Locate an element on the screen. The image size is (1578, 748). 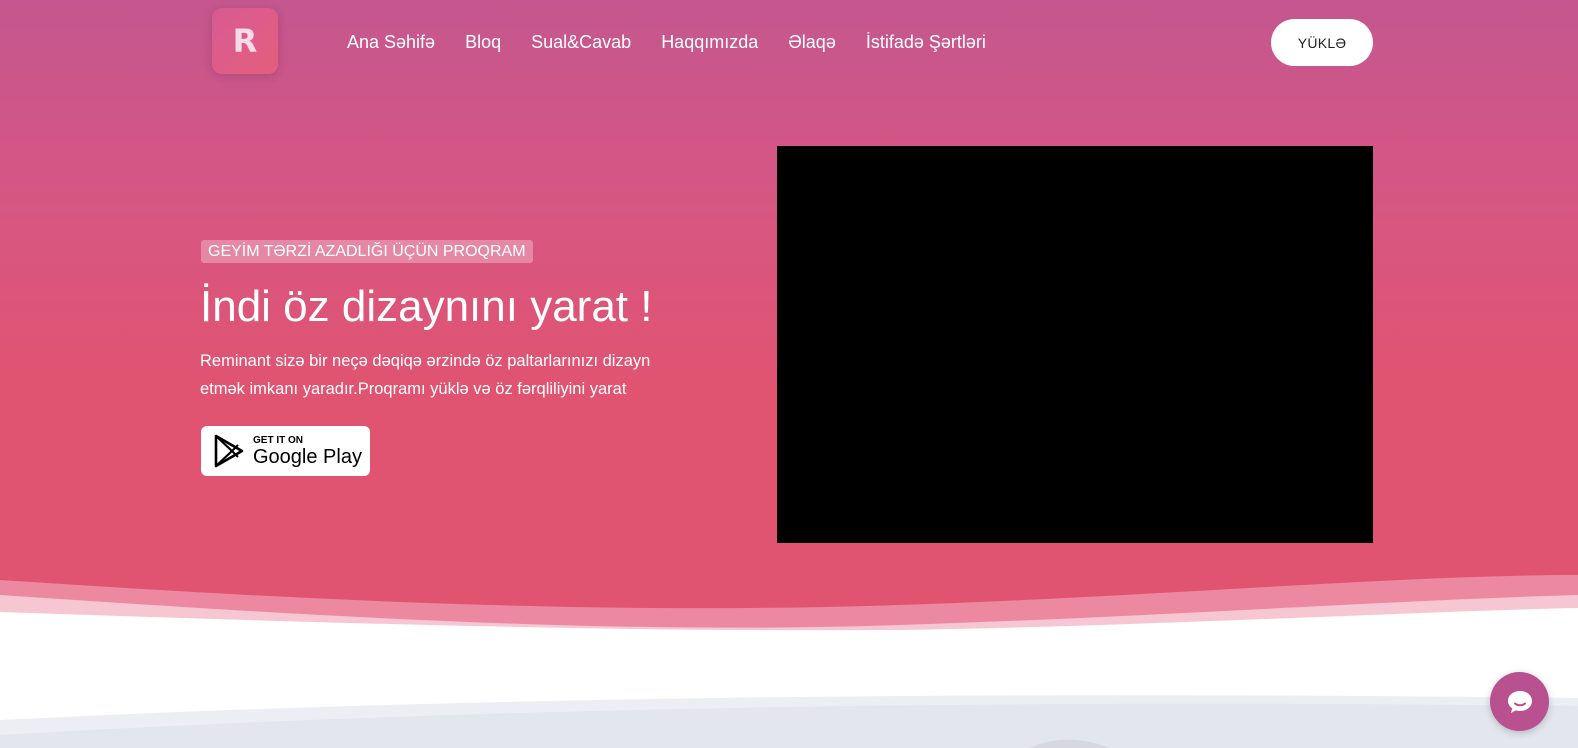
logo-letter: R is located at coordinates (245, 41).